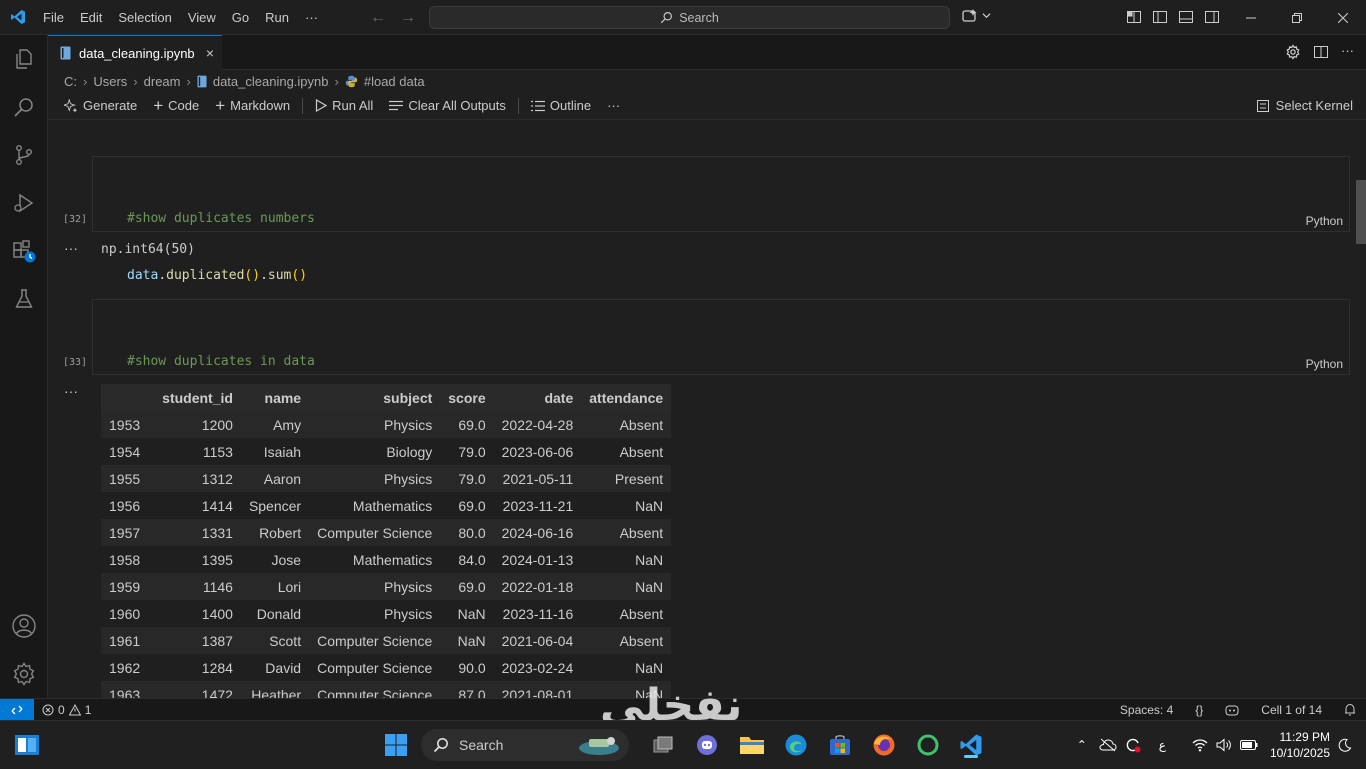  Describe the element at coordinates (91, 17) in the screenshot. I see `menu-edit: Edit` at that location.